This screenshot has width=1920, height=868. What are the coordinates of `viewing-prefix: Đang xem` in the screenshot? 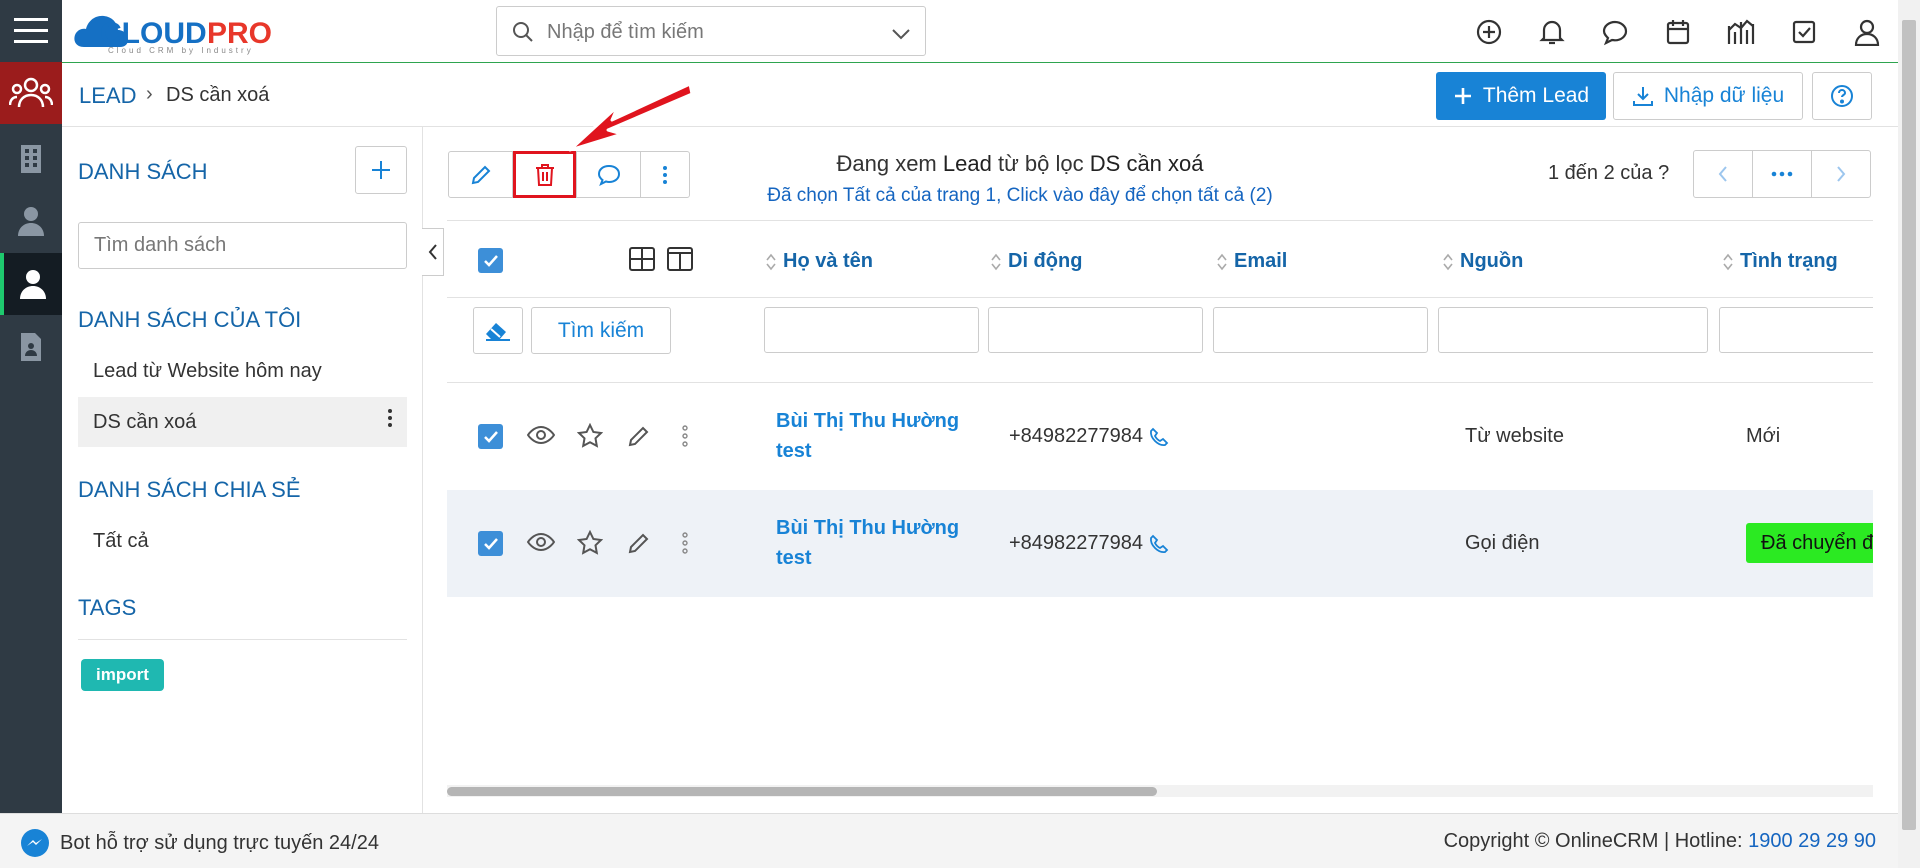 It's located at (886, 163).